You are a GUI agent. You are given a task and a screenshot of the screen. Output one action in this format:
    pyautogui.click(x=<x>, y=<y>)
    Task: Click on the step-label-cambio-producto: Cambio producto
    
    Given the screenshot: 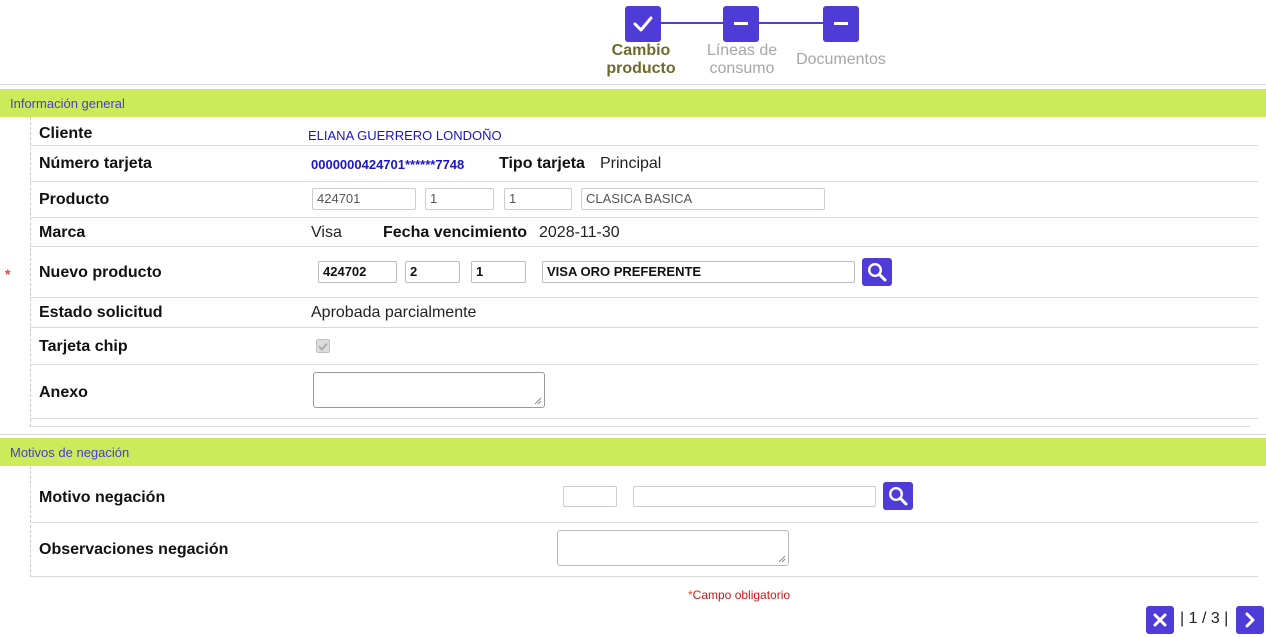 What is the action you would take?
    pyautogui.click(x=641, y=59)
    